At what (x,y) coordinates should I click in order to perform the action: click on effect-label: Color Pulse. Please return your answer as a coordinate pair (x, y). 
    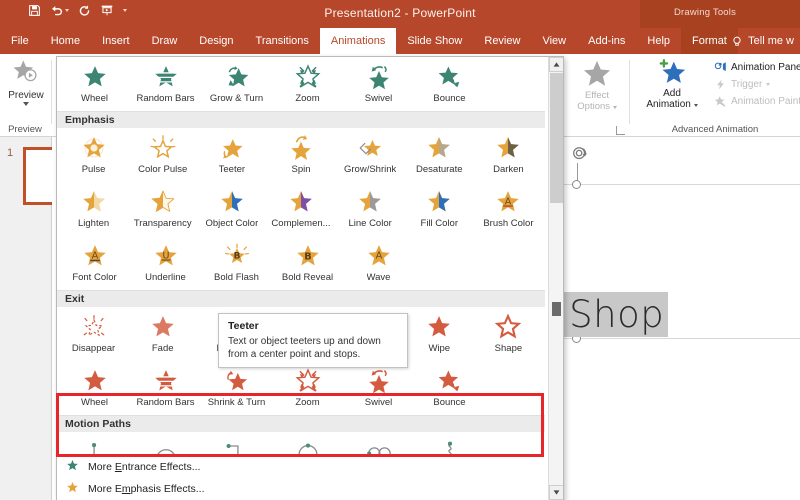
    Looking at the image, I should click on (163, 169).